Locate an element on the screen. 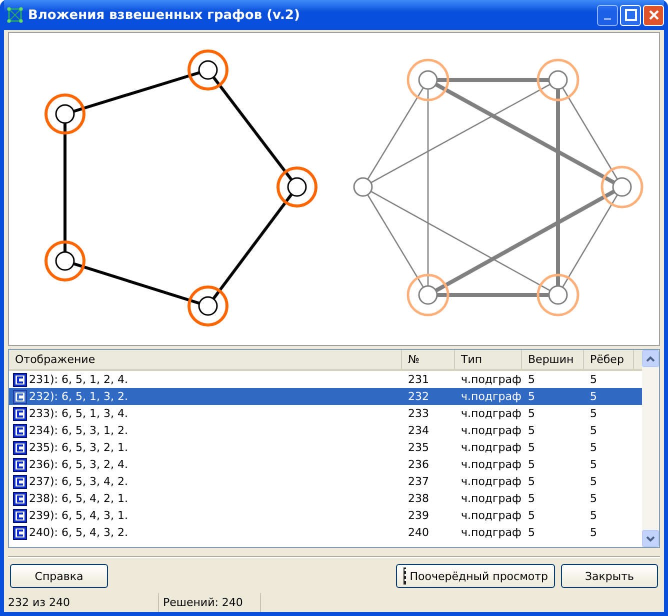  table-row: 238): 6, 5, 4, 2, 1. 238 ч.подграф 5 5 is located at coordinates (325, 498).